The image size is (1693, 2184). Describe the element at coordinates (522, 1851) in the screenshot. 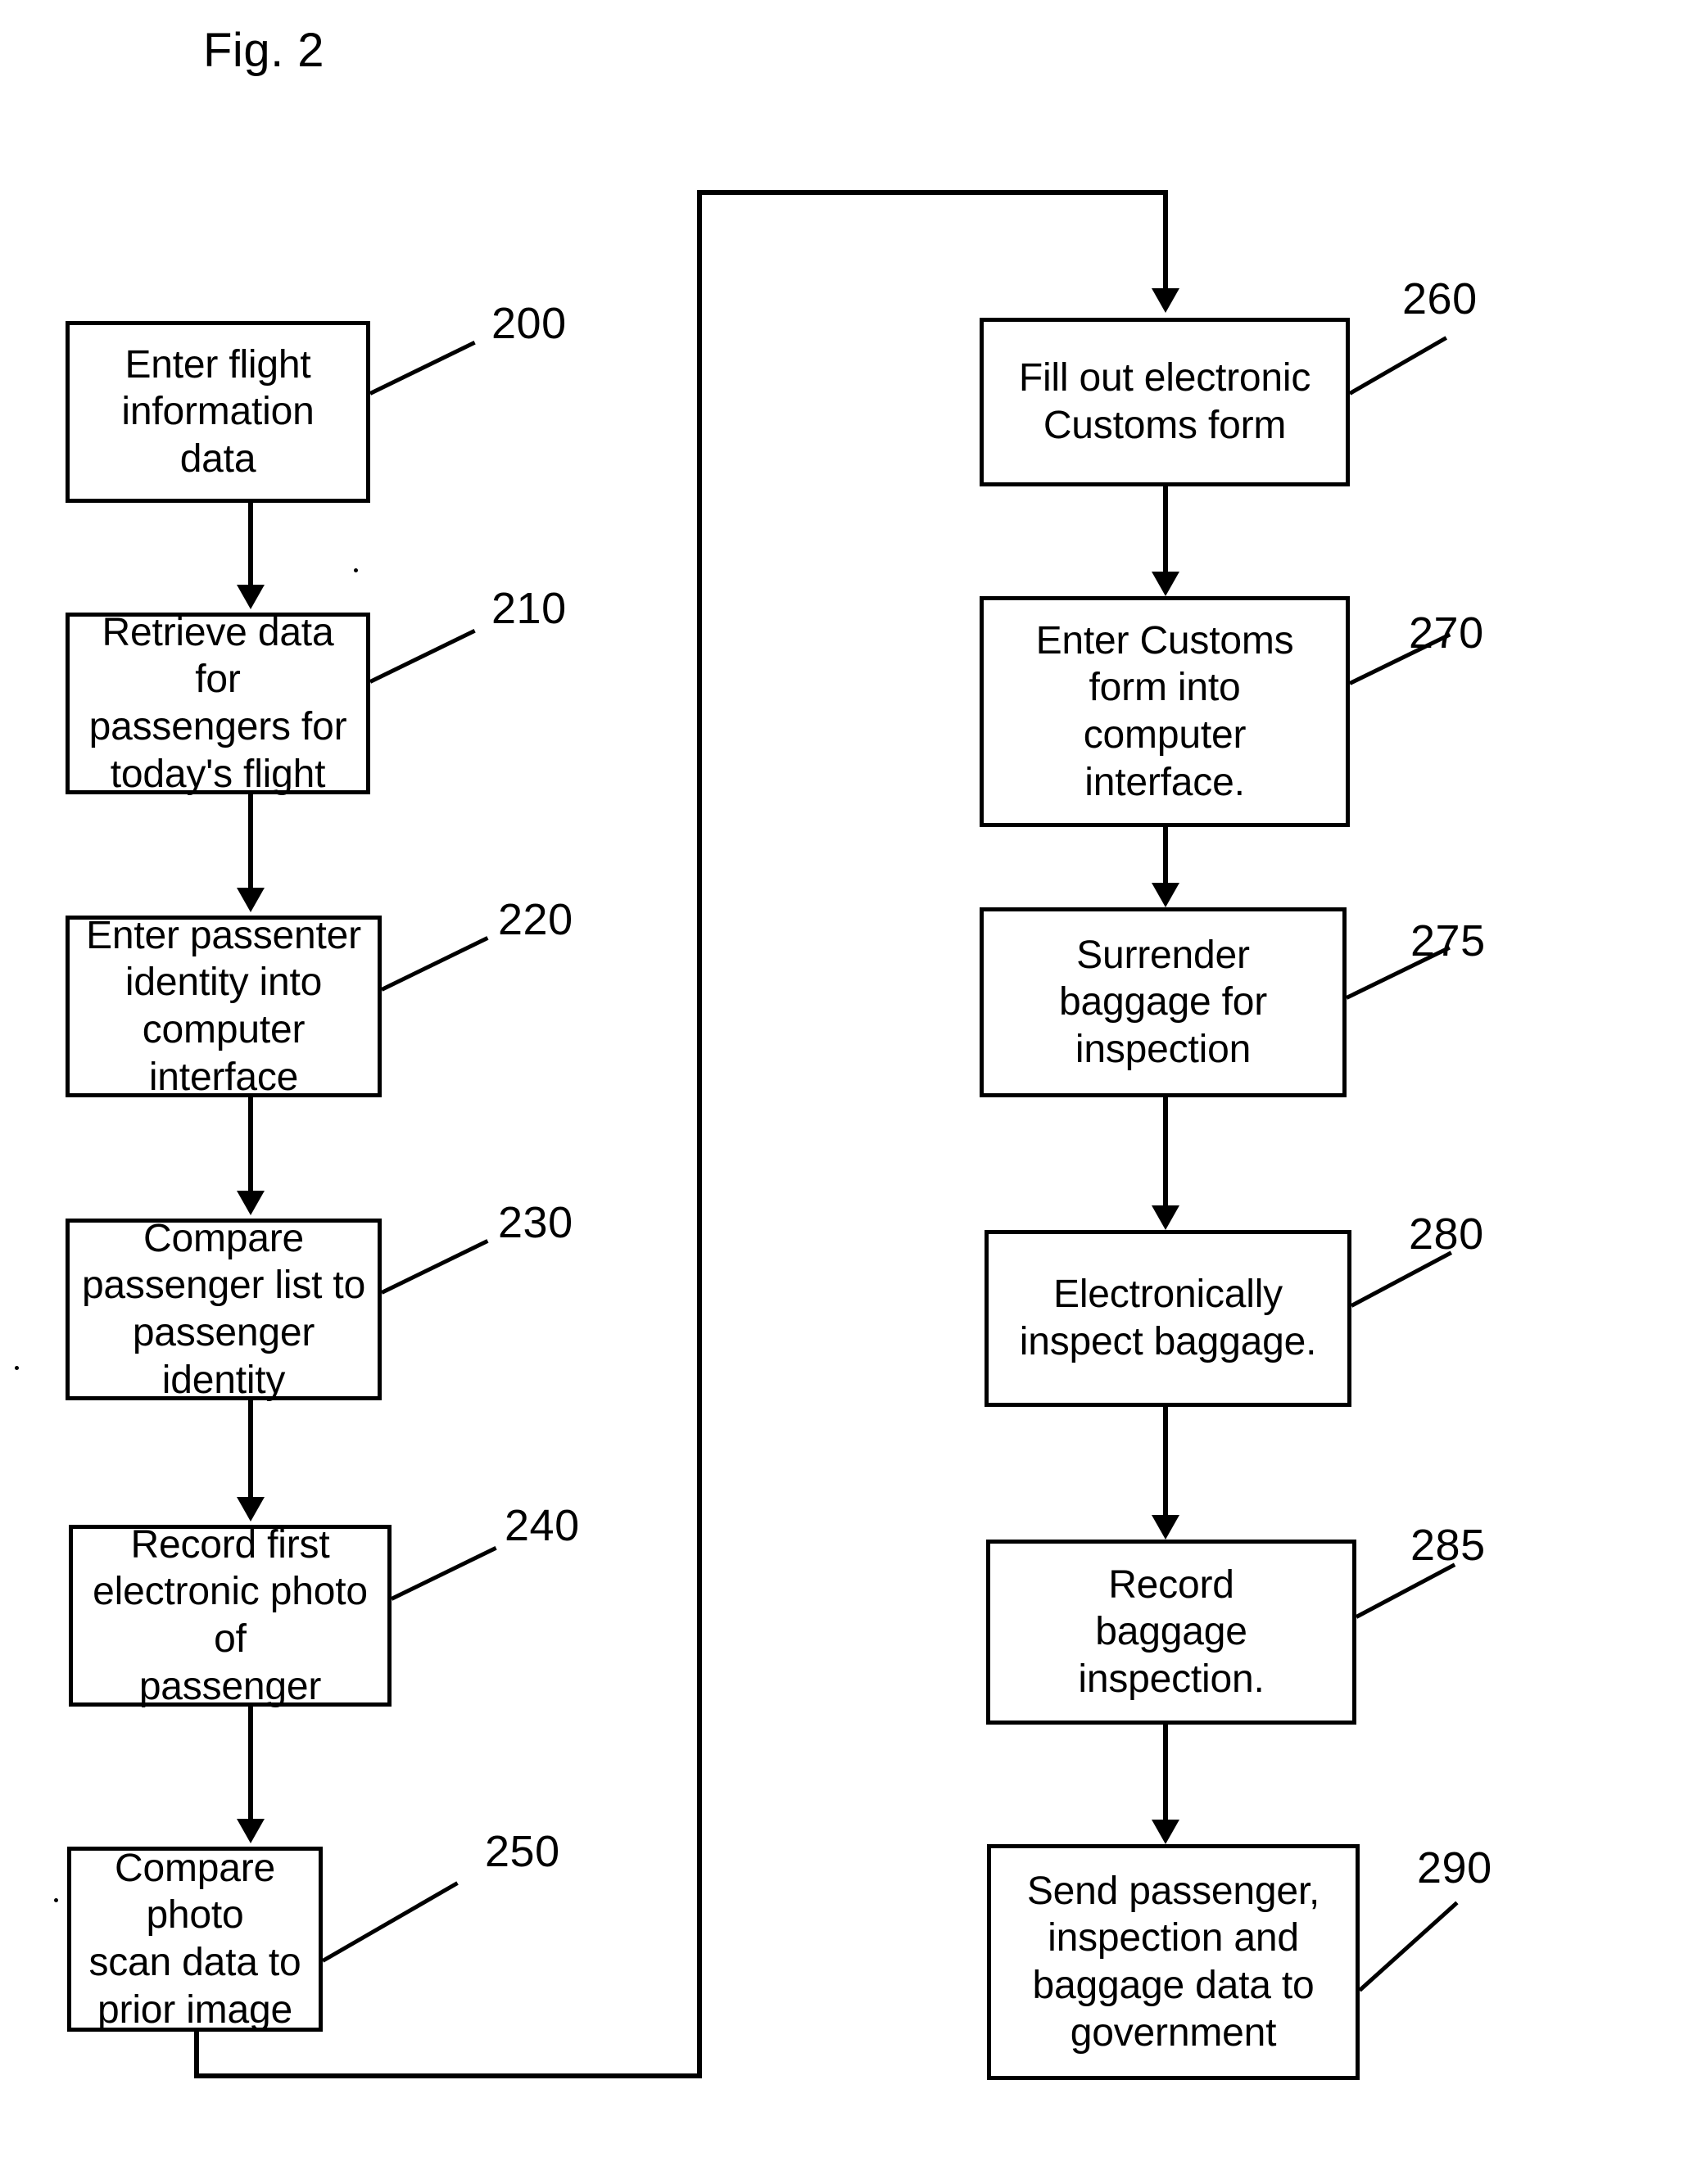

I see `ref-number-250: 250` at that location.